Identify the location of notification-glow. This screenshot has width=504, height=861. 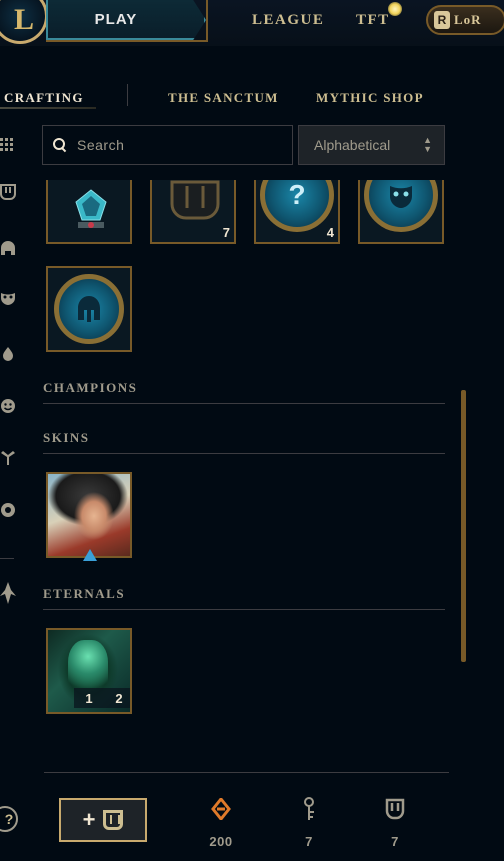
(395, 9).